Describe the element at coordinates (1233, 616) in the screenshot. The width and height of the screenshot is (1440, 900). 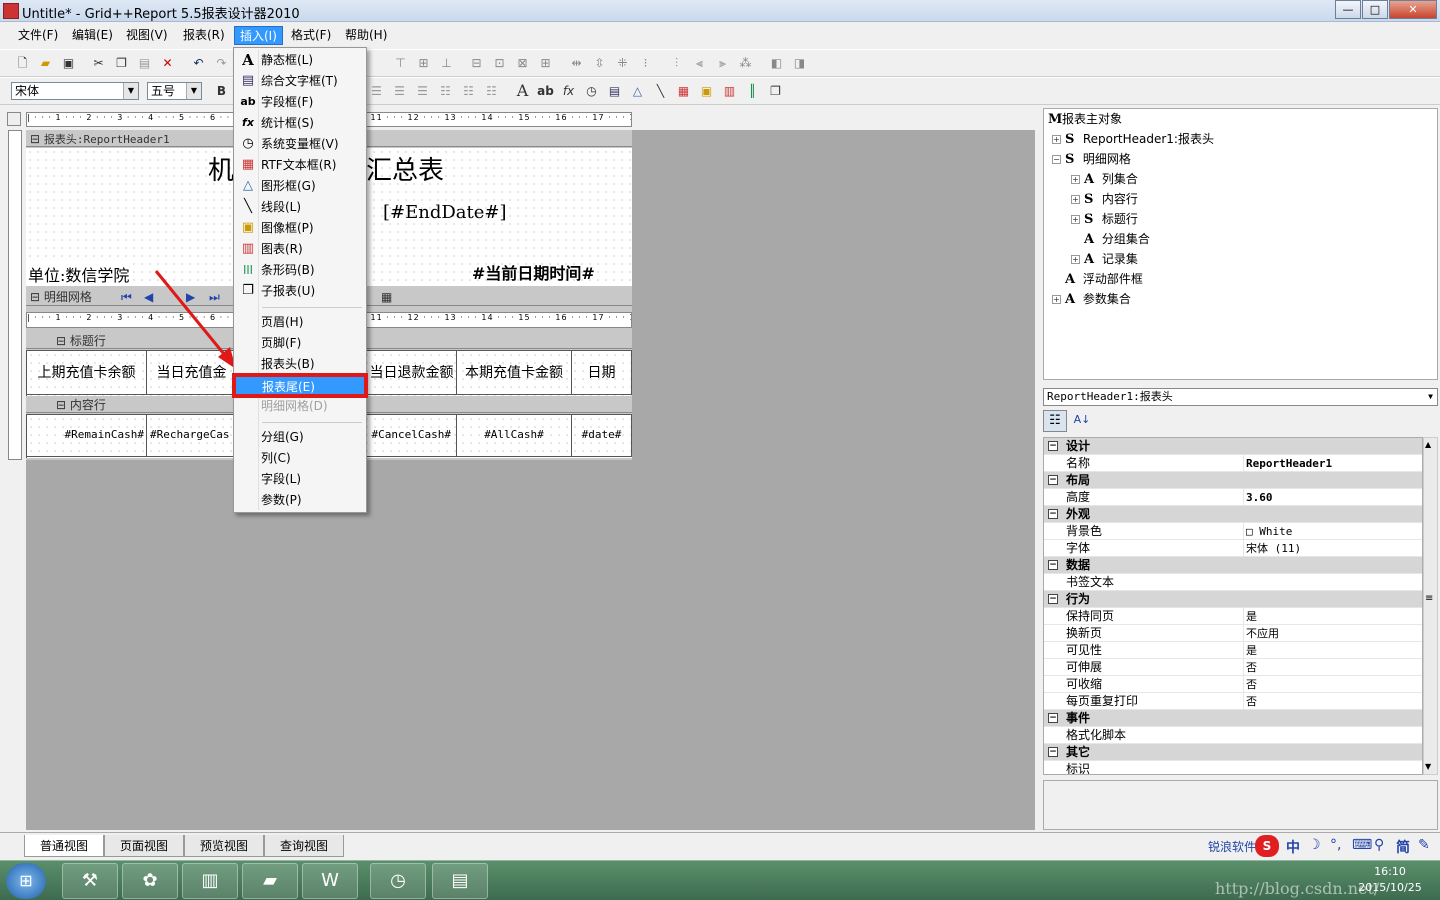
I see `property-row: 保持同页 是` at that location.